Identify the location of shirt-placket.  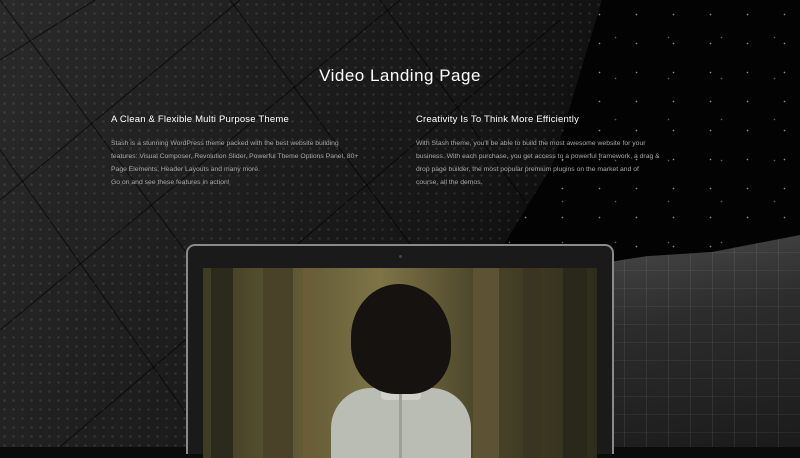
(400, 426).